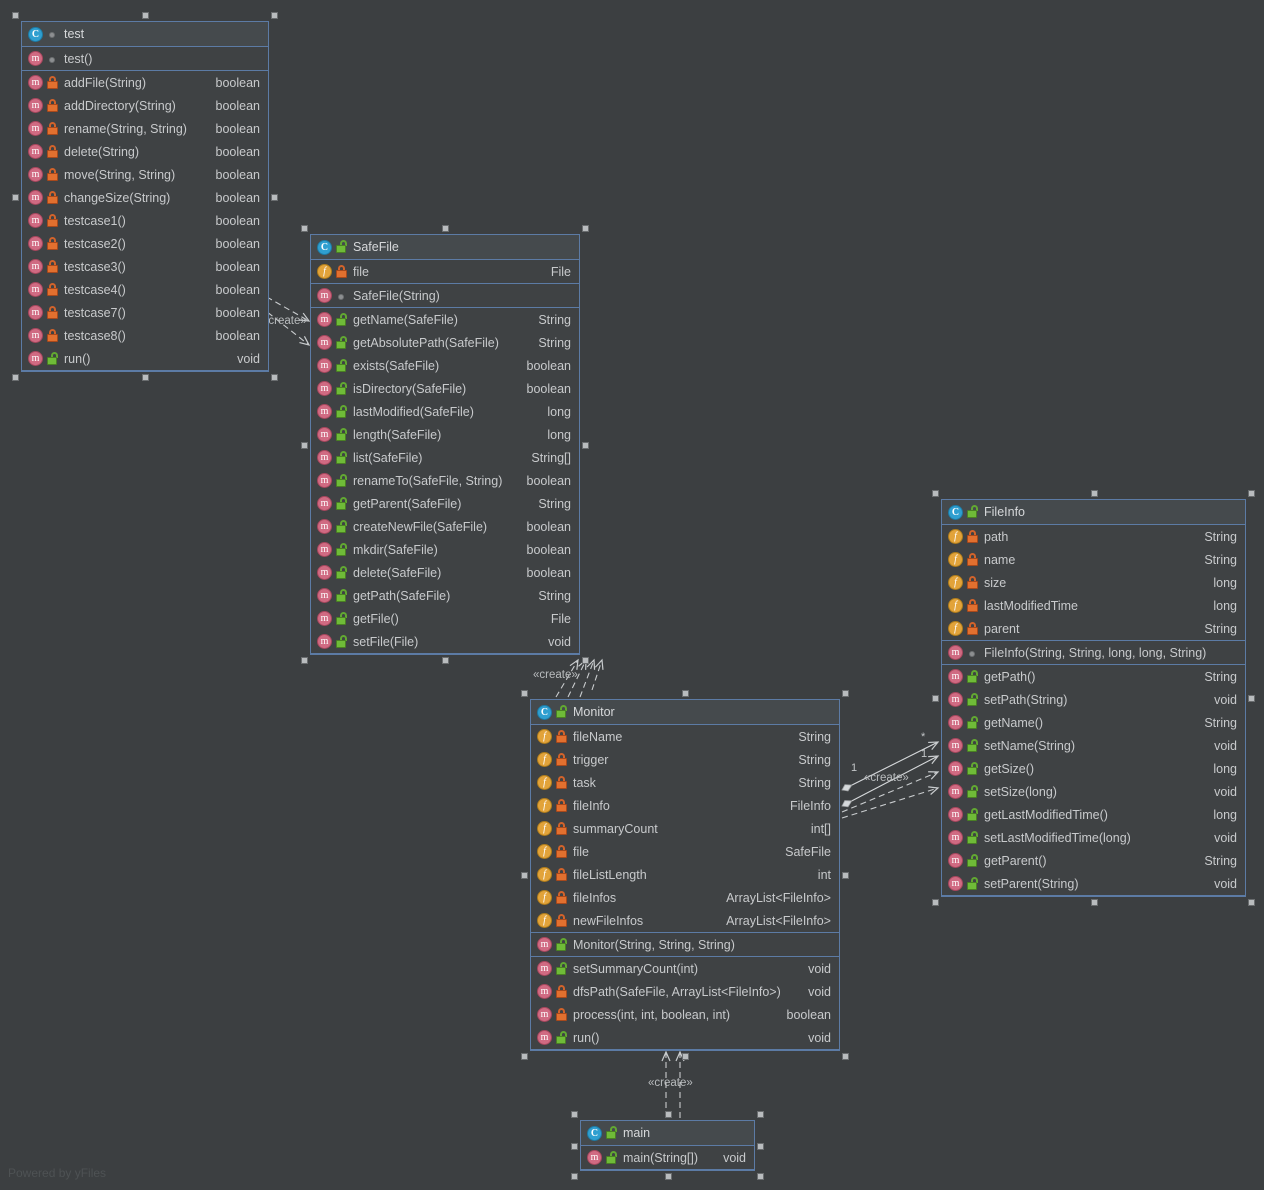 This screenshot has height=1190, width=1264. What do you see at coordinates (445, 411) in the screenshot?
I see `method-row: lastModified(SafeFile) long` at bounding box center [445, 411].